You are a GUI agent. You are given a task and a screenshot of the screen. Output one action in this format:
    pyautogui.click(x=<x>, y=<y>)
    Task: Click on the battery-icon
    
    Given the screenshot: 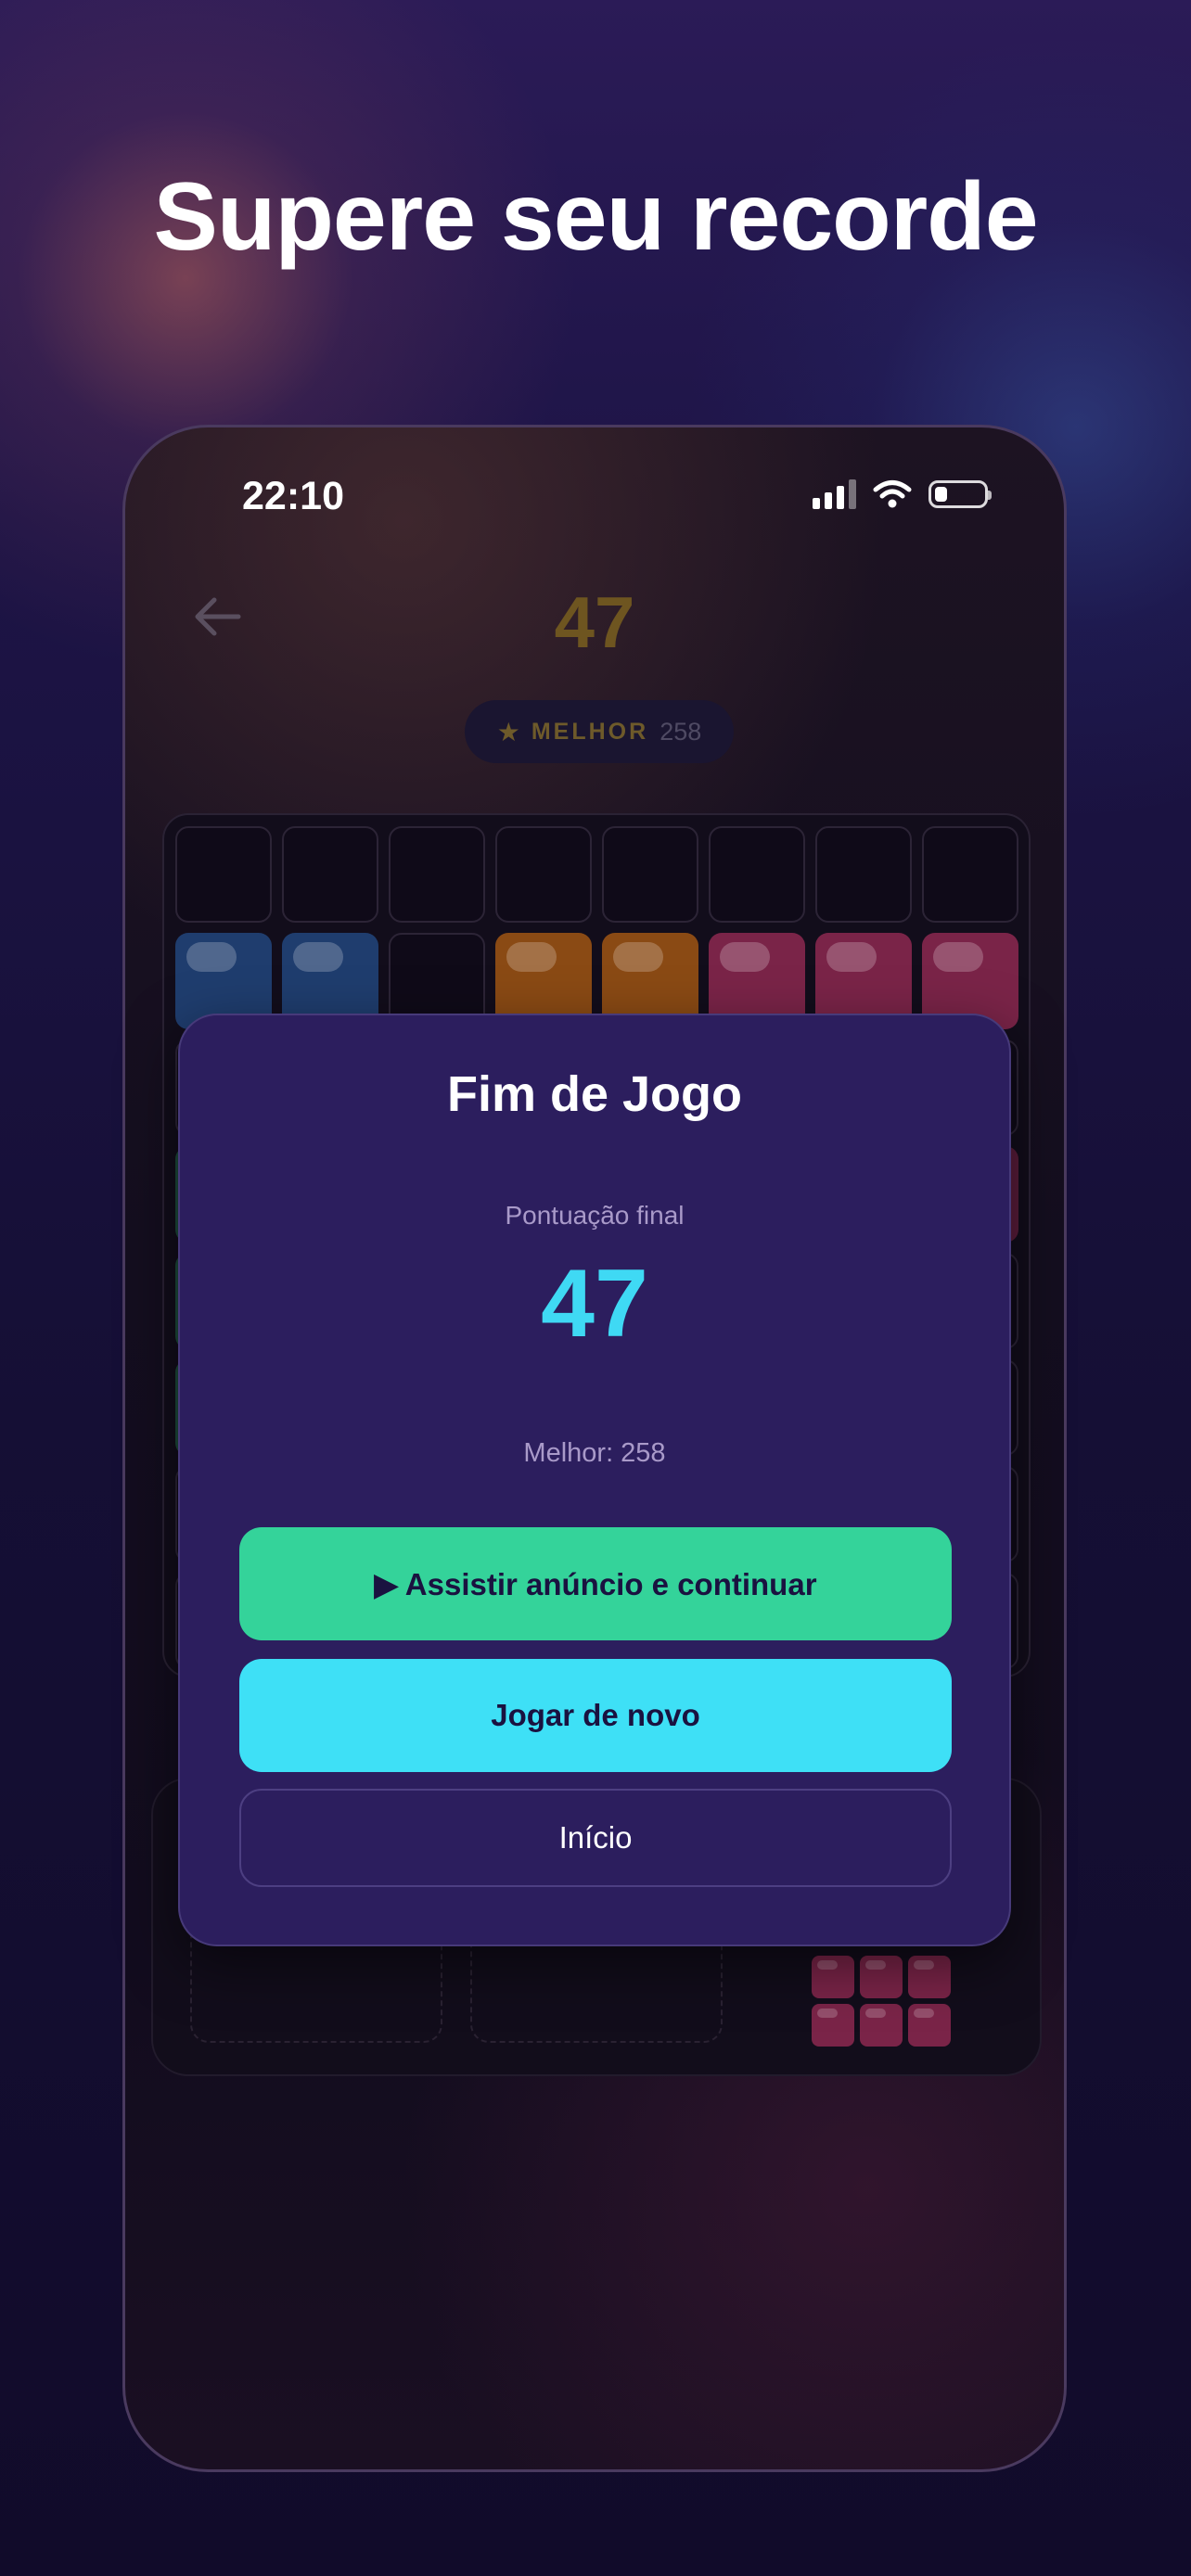 What is the action you would take?
    pyautogui.click(x=960, y=494)
    